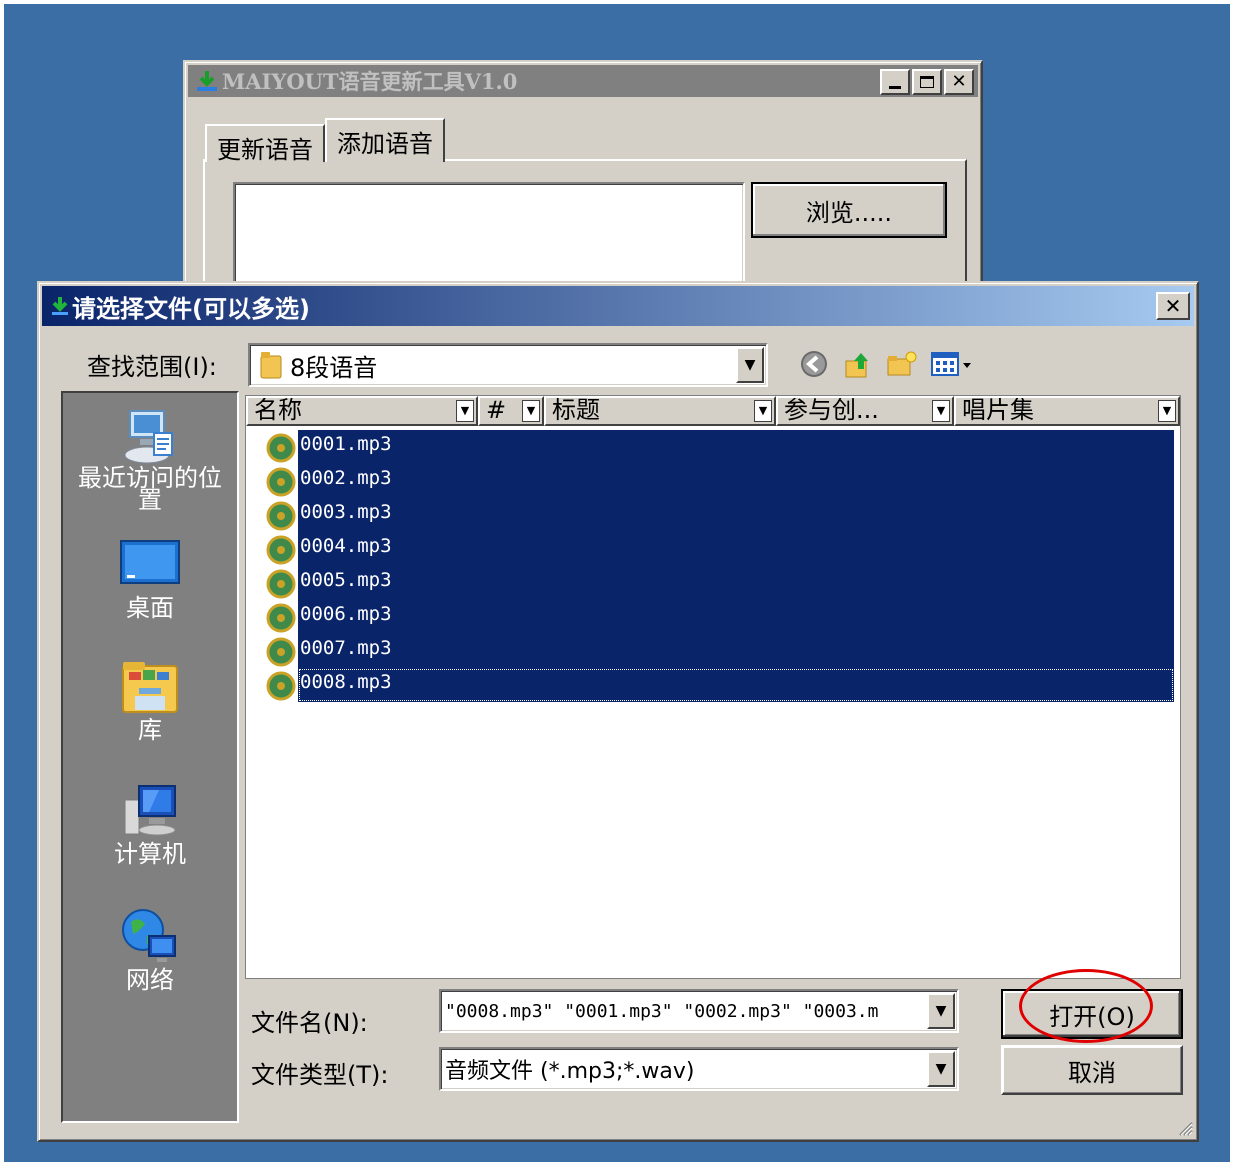 This screenshot has height=1167, width=1234. Describe the element at coordinates (265, 144) in the screenshot. I see `tab-update-voice: 更新语音` at that location.